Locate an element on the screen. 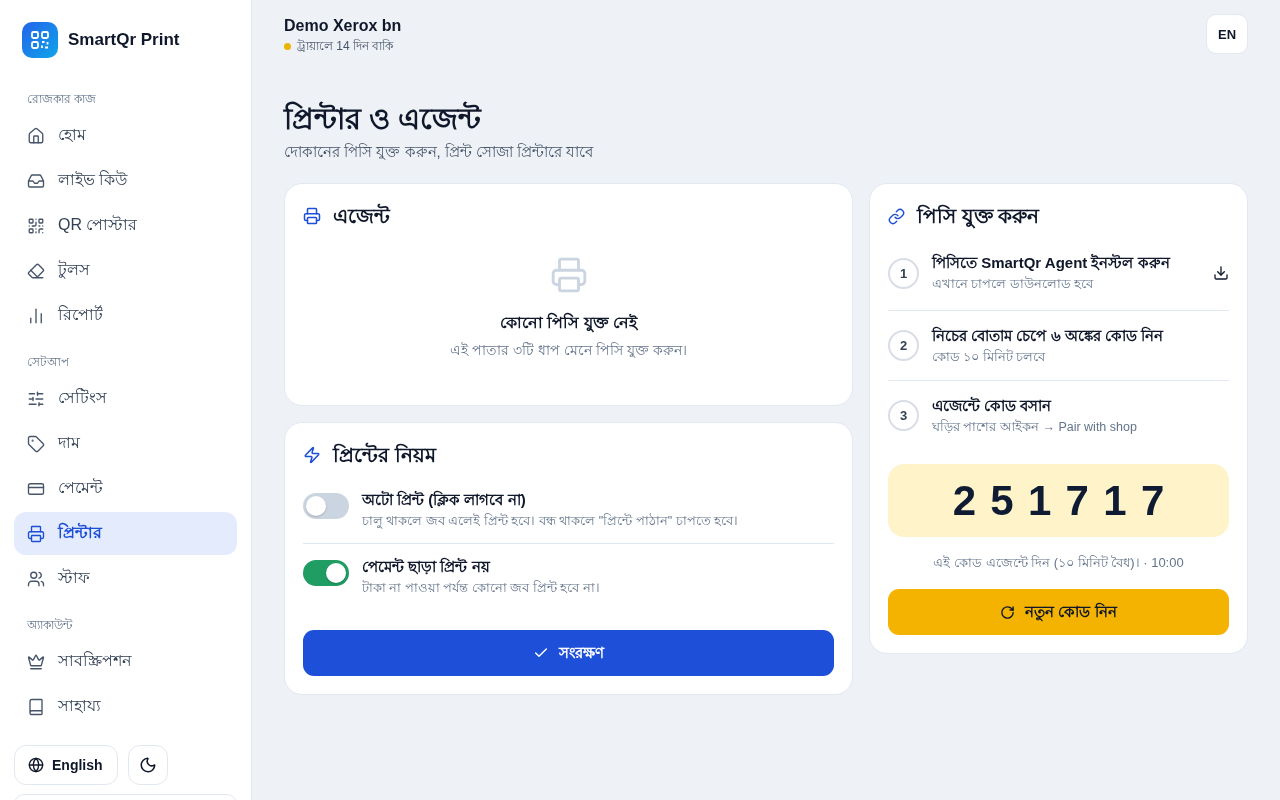 The image size is (1280, 800). card-title: পিসি যুক্ত করুন is located at coordinates (978, 216).